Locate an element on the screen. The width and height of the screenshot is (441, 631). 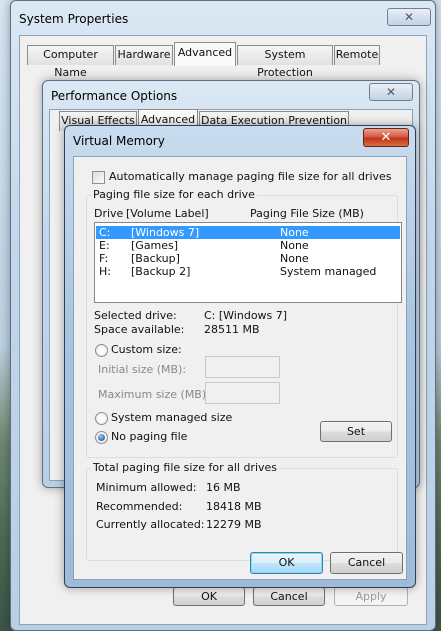
drive-letter: H: is located at coordinates (105, 271).